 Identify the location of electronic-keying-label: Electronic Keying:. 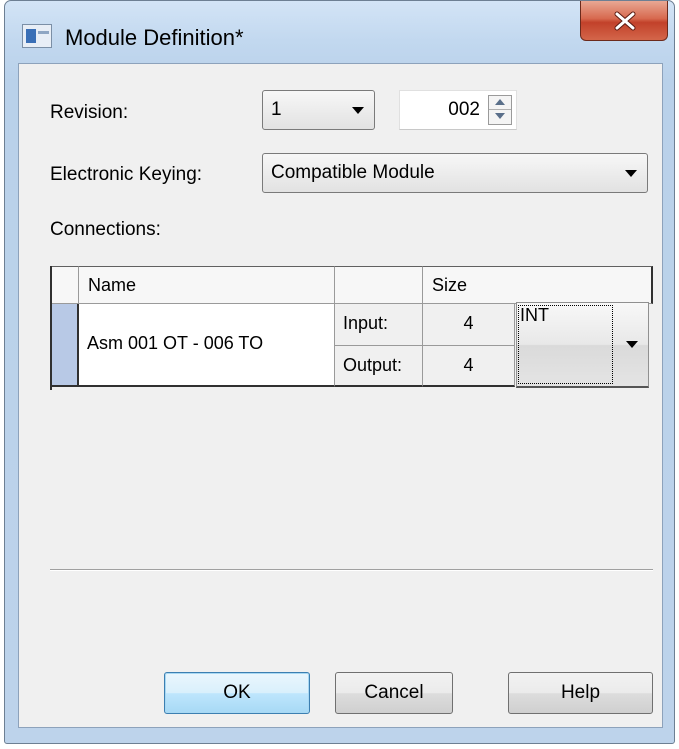
(126, 174).